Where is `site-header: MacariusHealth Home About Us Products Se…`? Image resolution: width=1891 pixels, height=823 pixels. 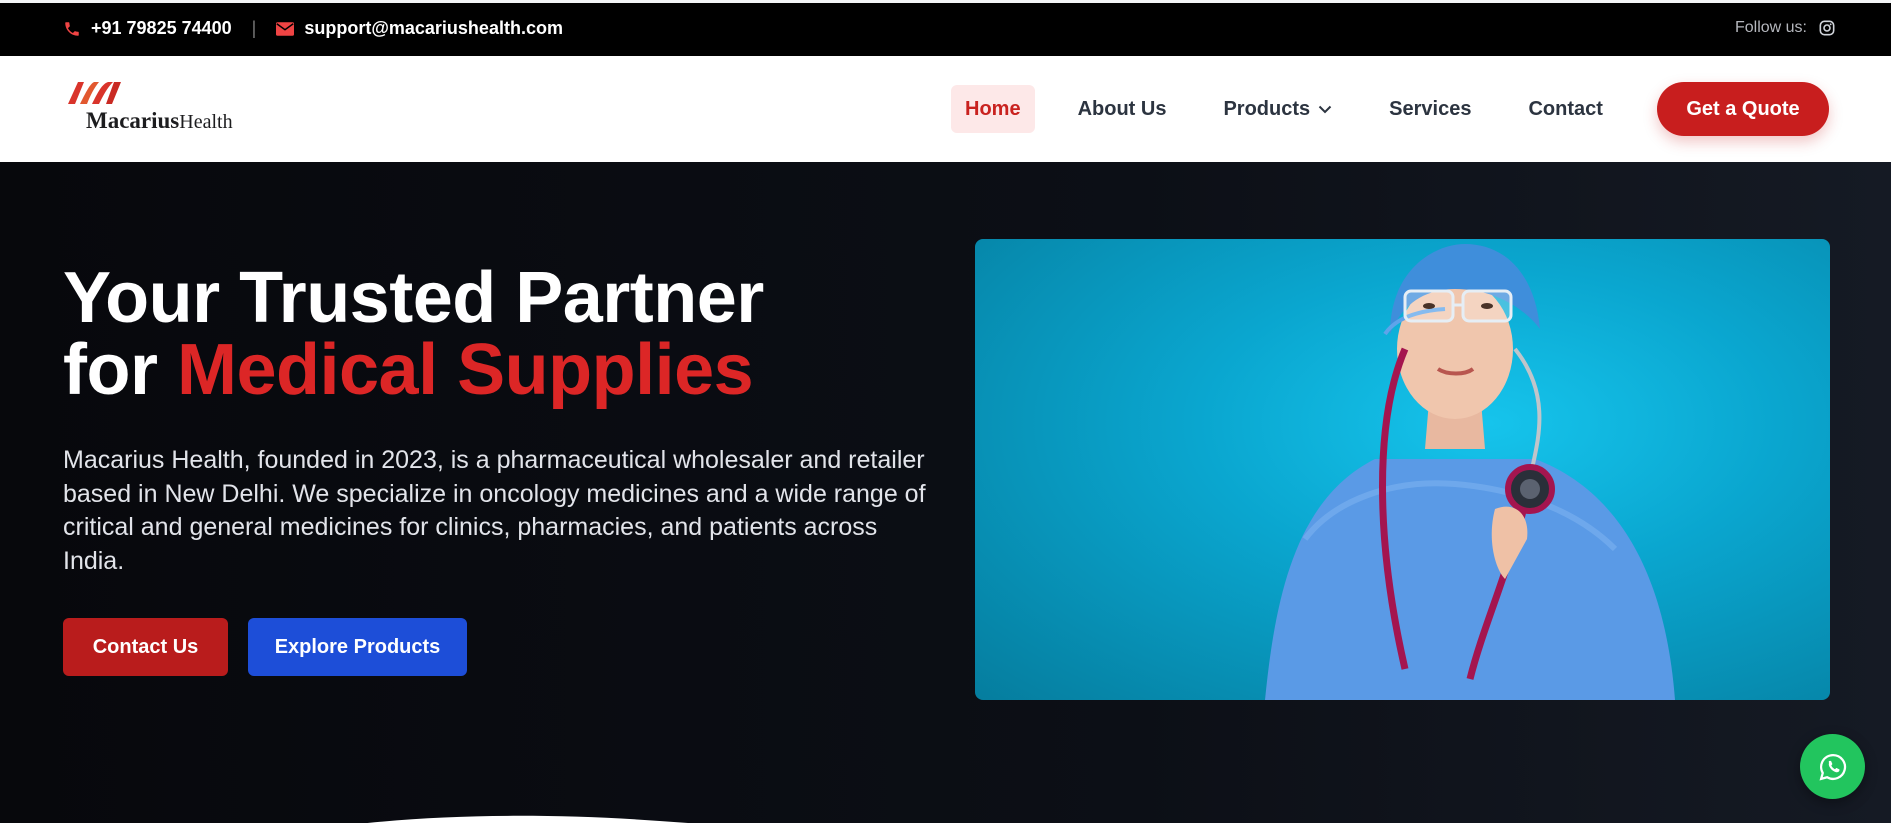
site-header: MacariusHealth Home About Us Products Se… is located at coordinates (945, 109).